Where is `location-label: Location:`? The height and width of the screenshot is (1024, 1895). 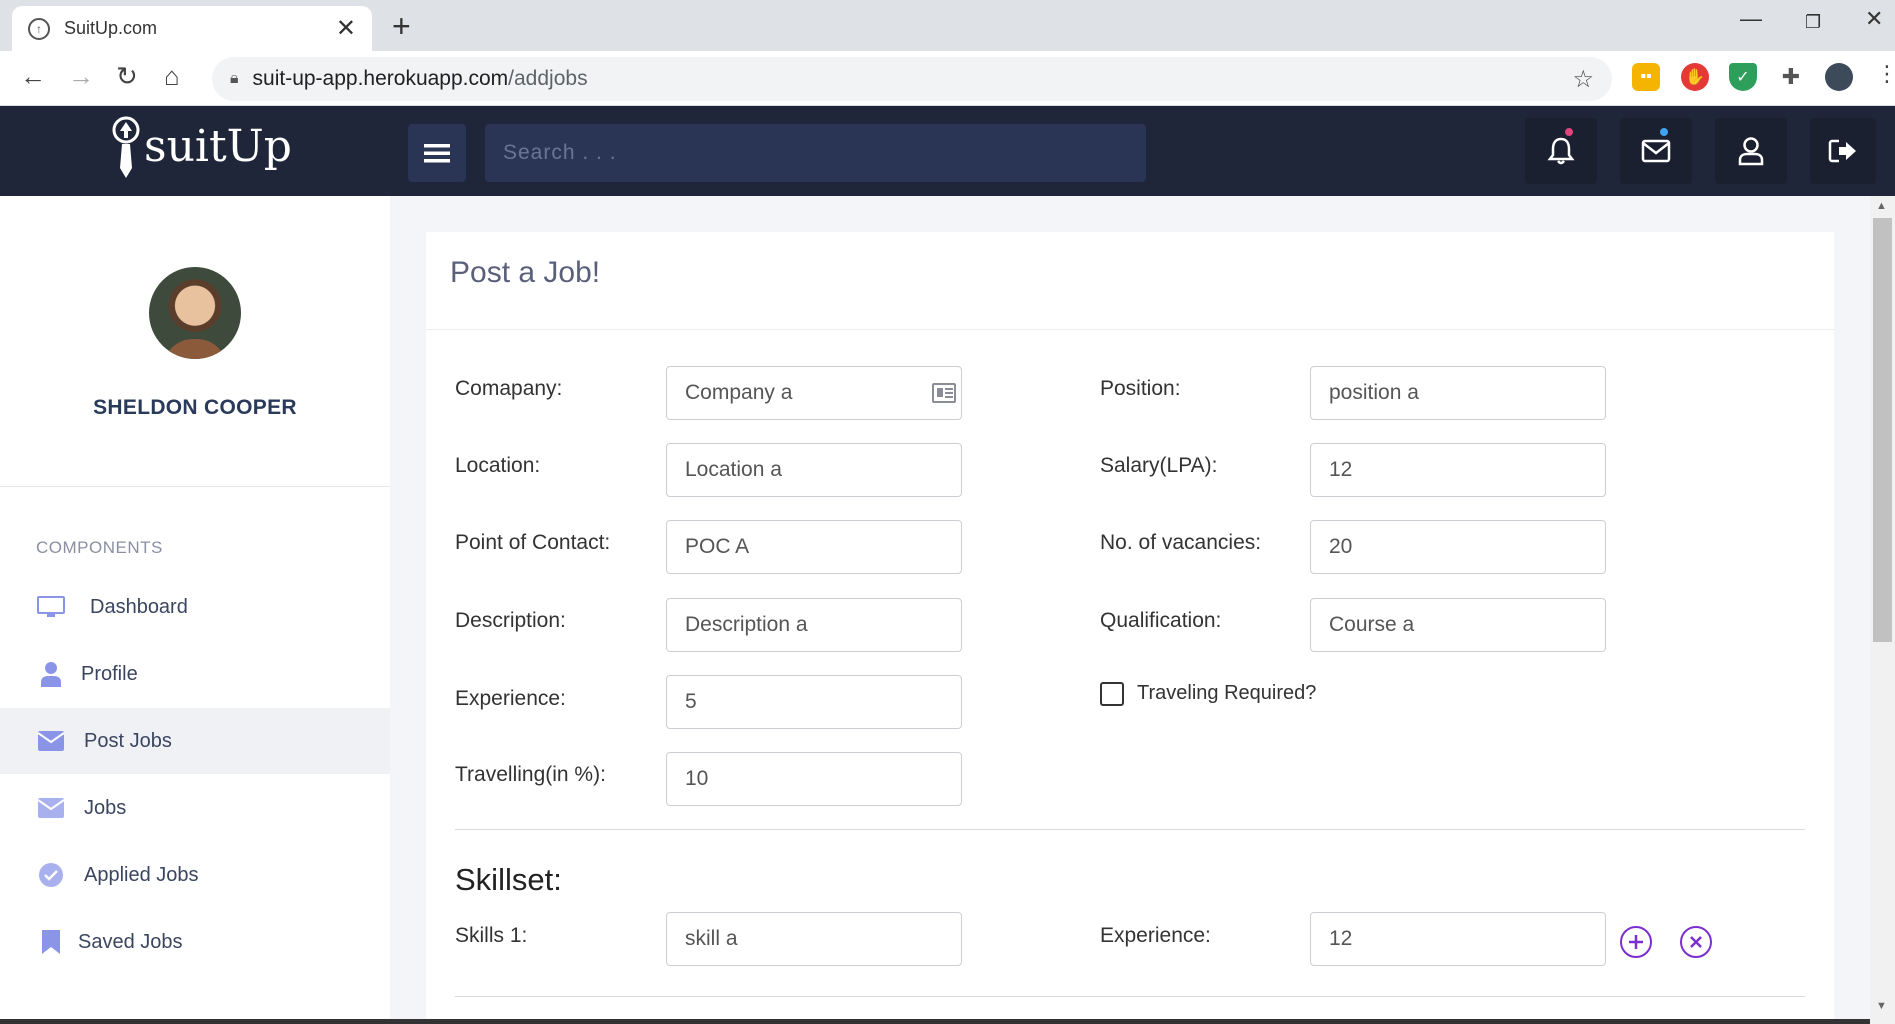 location-label: Location: is located at coordinates (498, 465).